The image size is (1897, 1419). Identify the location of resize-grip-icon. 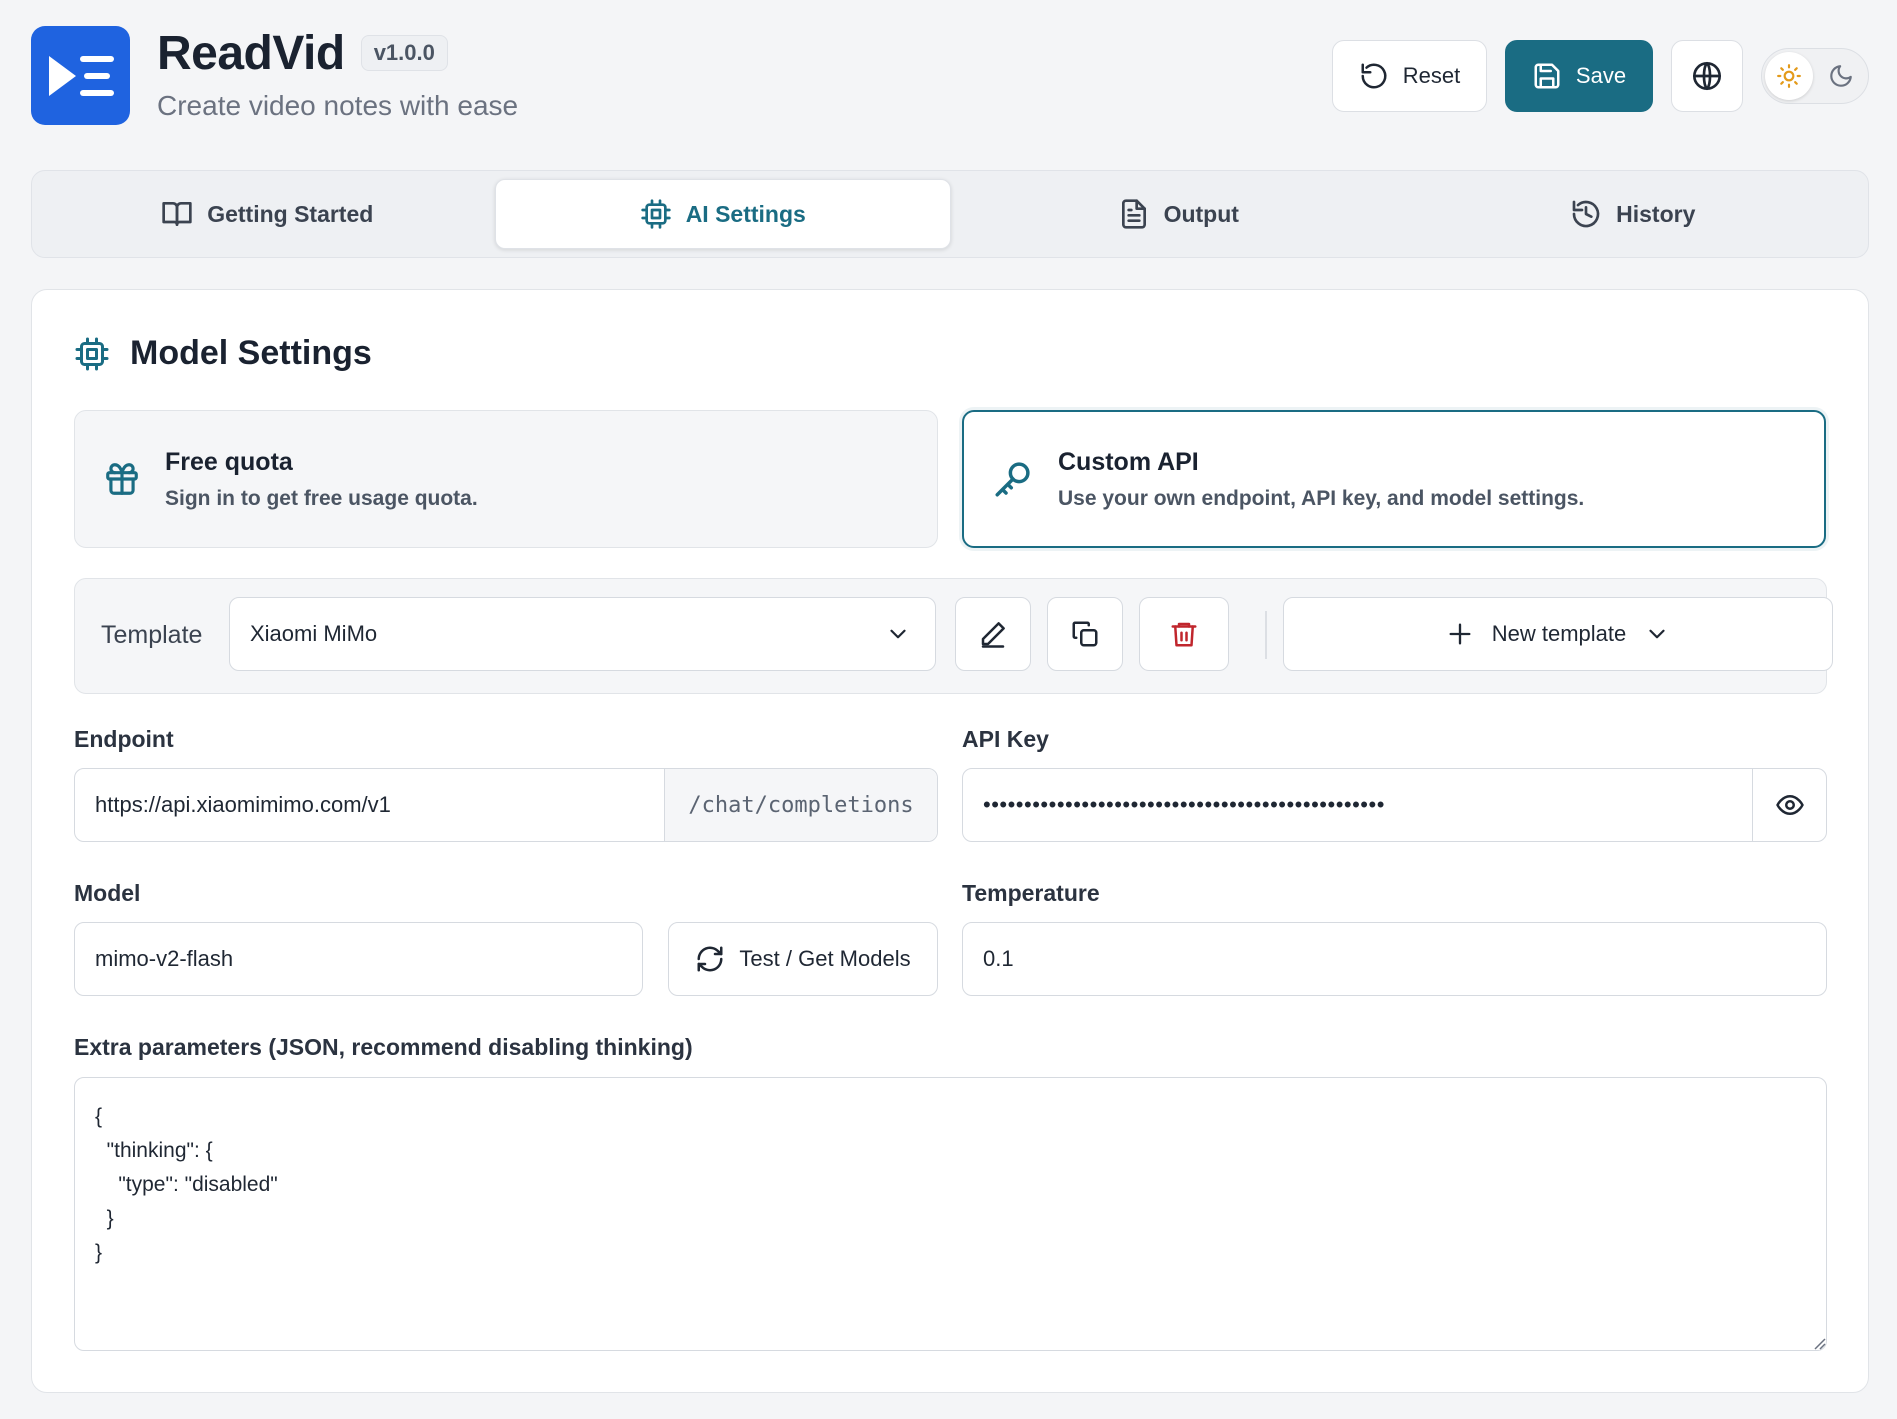
(1820, 1344).